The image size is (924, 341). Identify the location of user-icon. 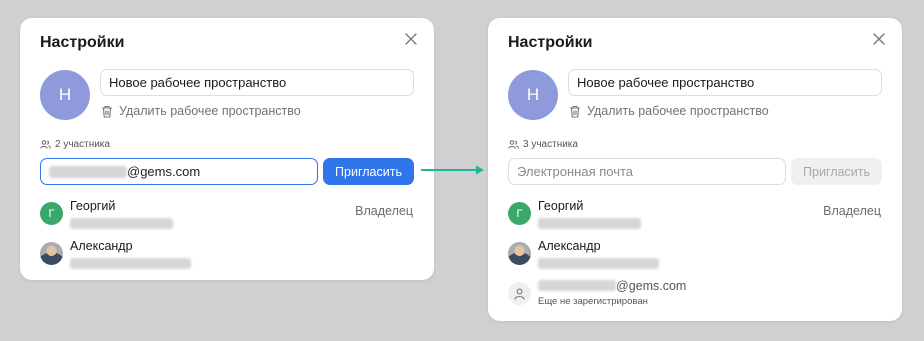
(519, 294).